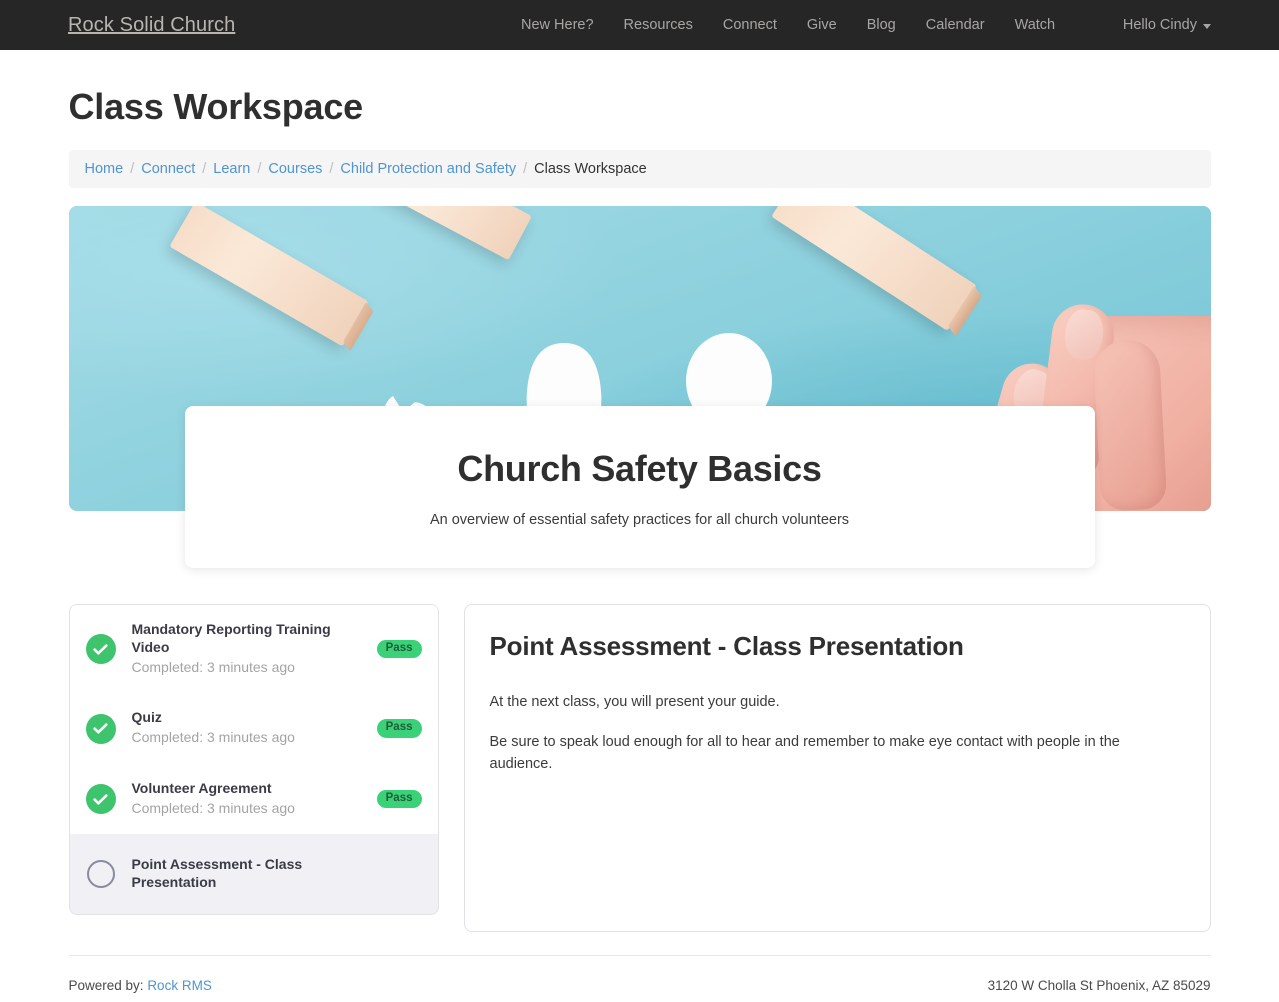 This screenshot has height=1002, width=1279. I want to click on nav-item-calendar: Calendar, so click(955, 25).